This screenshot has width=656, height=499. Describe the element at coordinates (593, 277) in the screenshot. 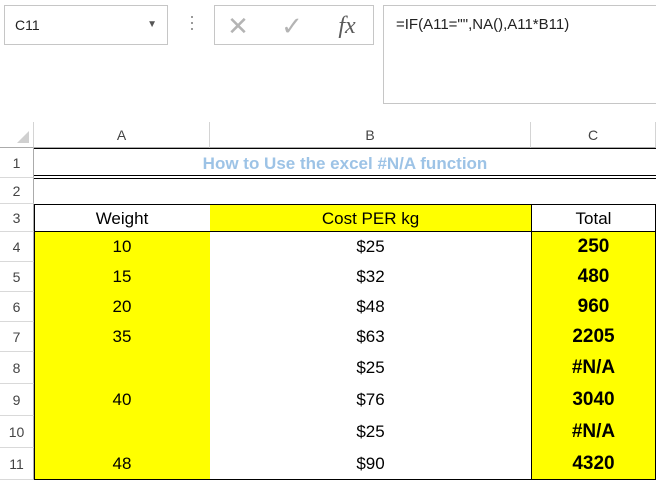

I see `data-cell-c: 480` at that location.